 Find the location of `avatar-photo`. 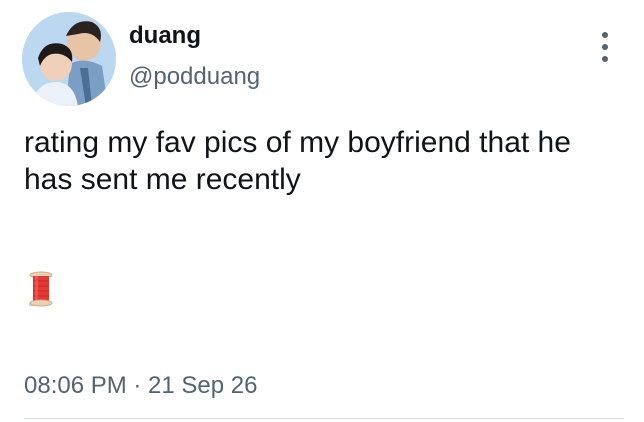

avatar-photo is located at coordinates (69, 59).